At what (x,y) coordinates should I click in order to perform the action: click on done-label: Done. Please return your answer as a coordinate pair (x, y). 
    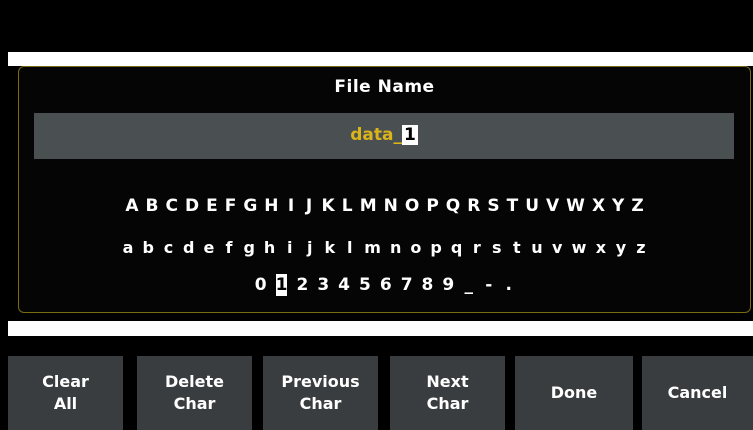
    Looking at the image, I should click on (574, 392).